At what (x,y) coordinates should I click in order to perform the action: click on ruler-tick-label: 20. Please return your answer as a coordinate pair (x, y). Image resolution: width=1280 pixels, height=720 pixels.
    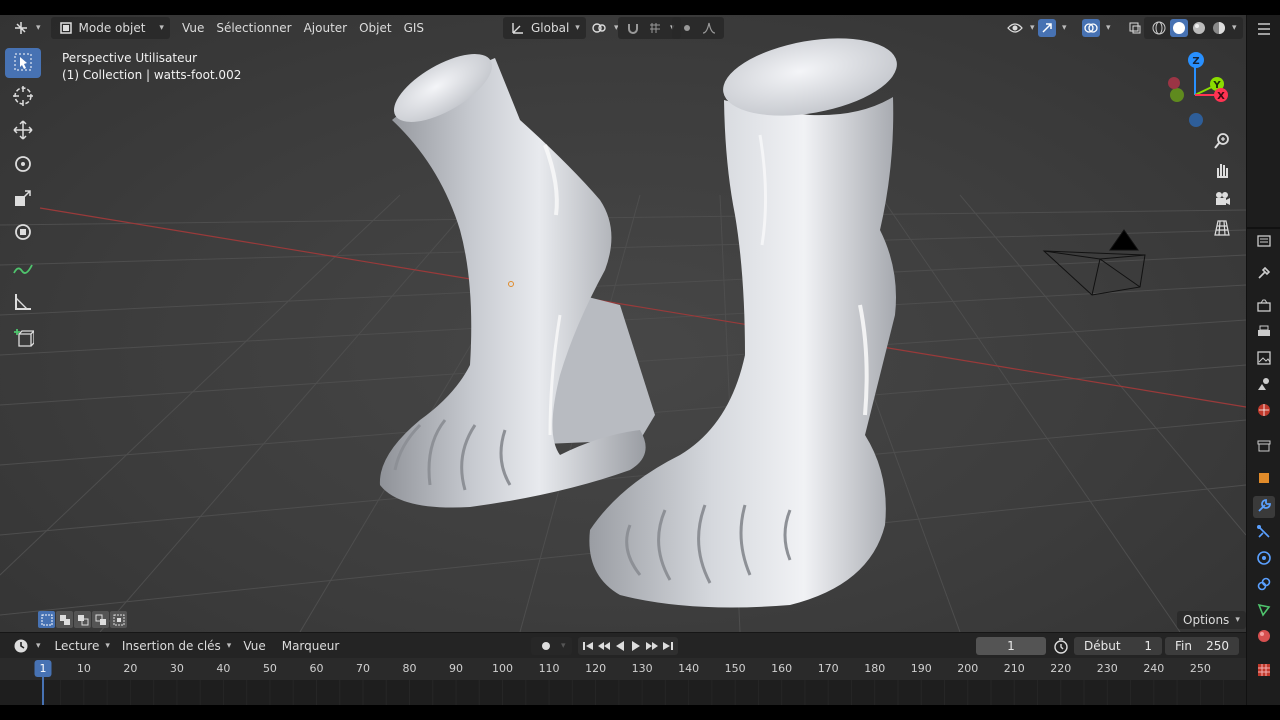
    Looking at the image, I should click on (130, 668).